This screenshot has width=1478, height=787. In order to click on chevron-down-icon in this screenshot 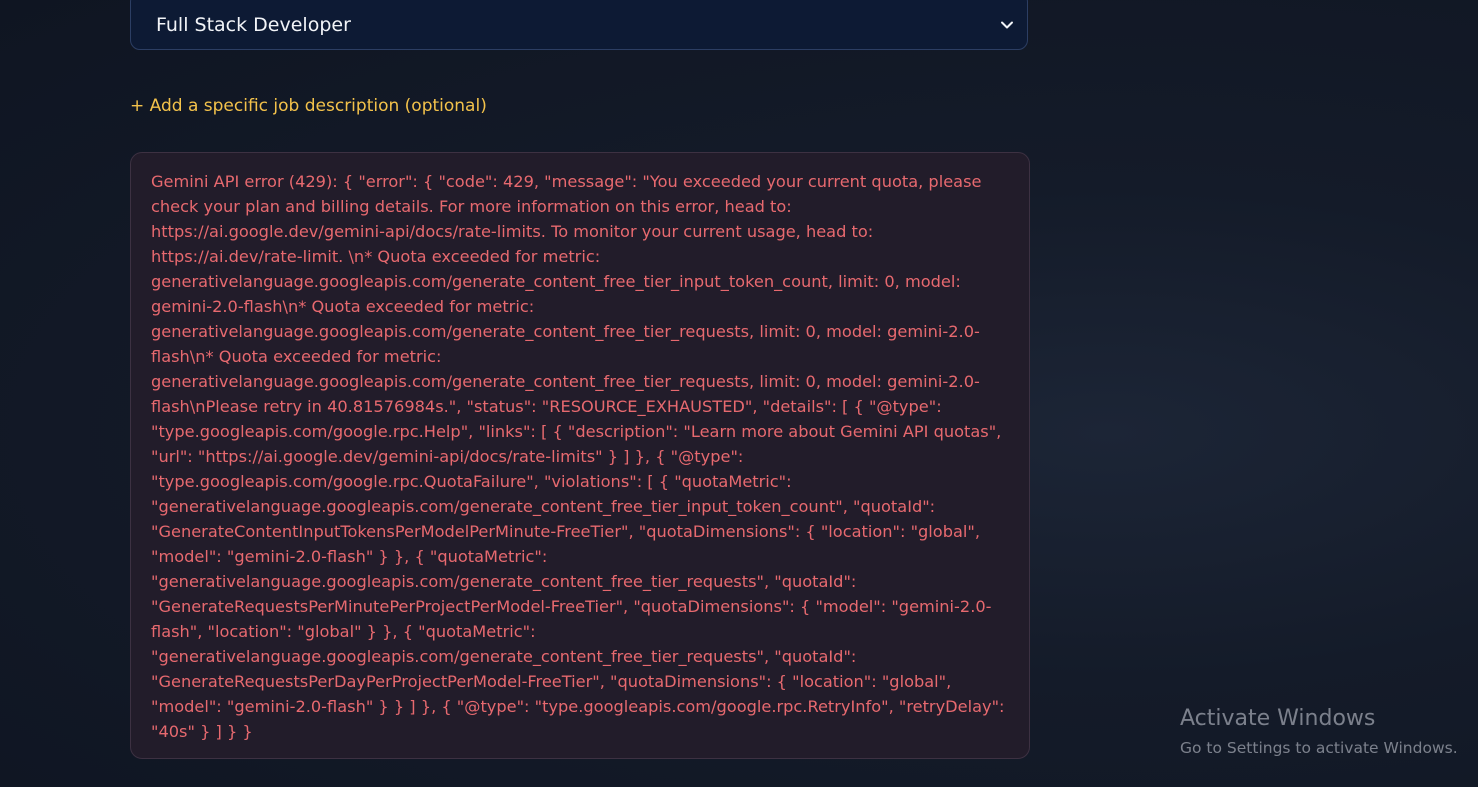, I will do `click(1007, 25)`.